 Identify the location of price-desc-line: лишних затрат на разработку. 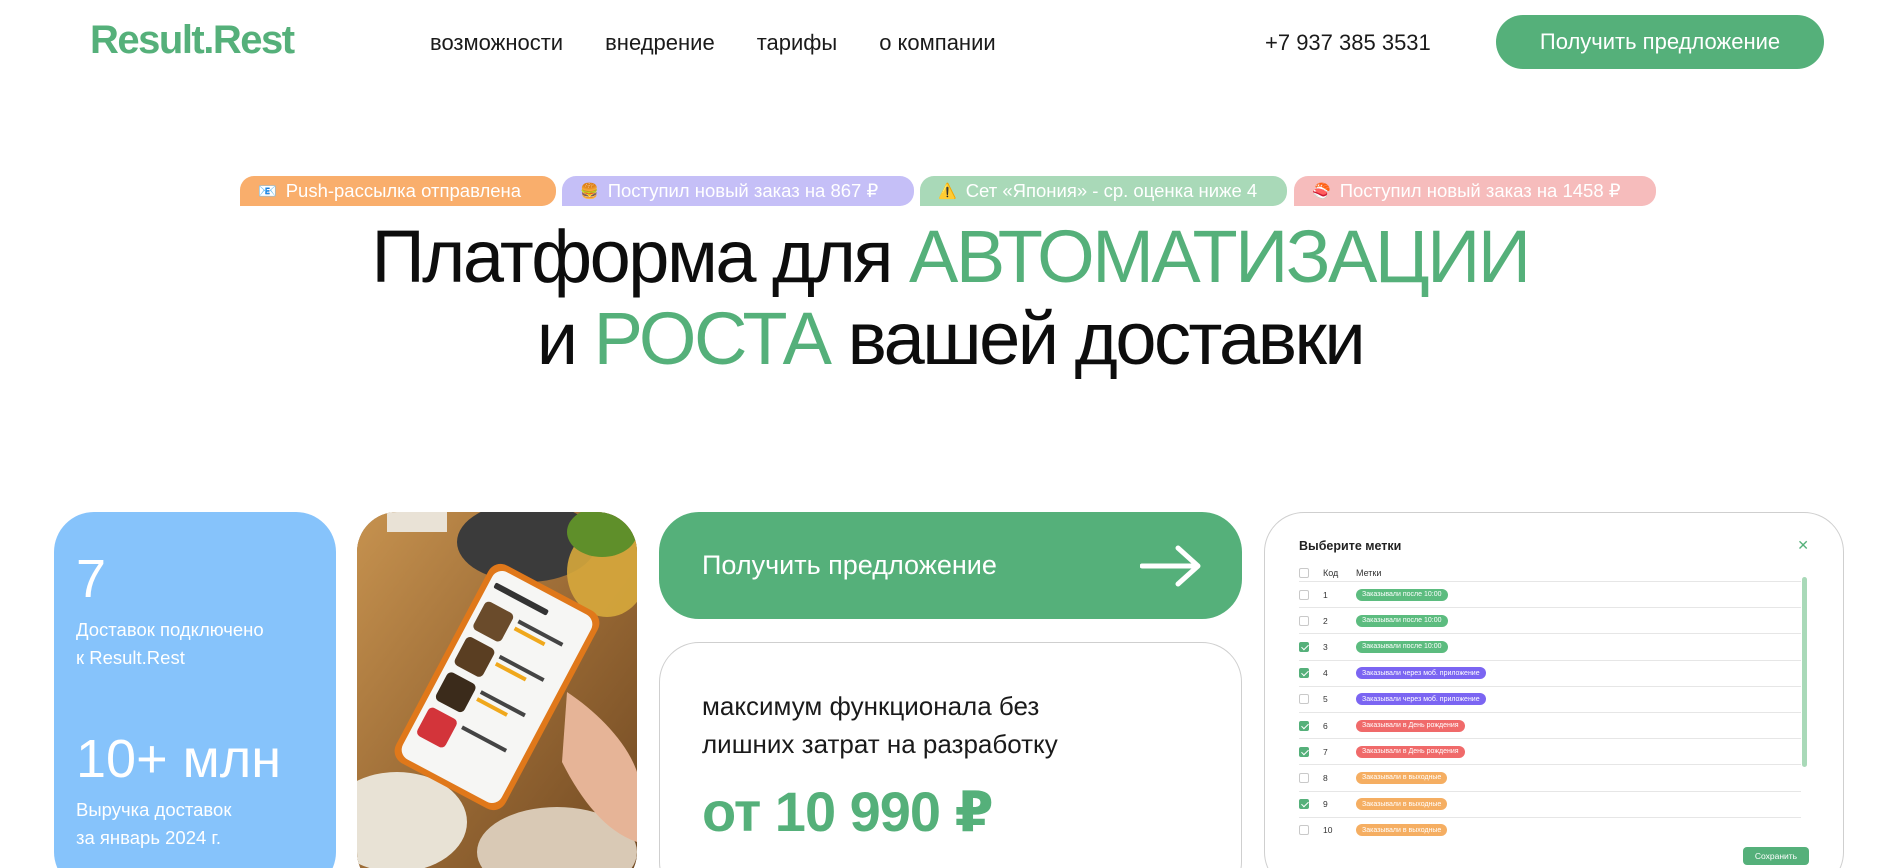
(880, 744).